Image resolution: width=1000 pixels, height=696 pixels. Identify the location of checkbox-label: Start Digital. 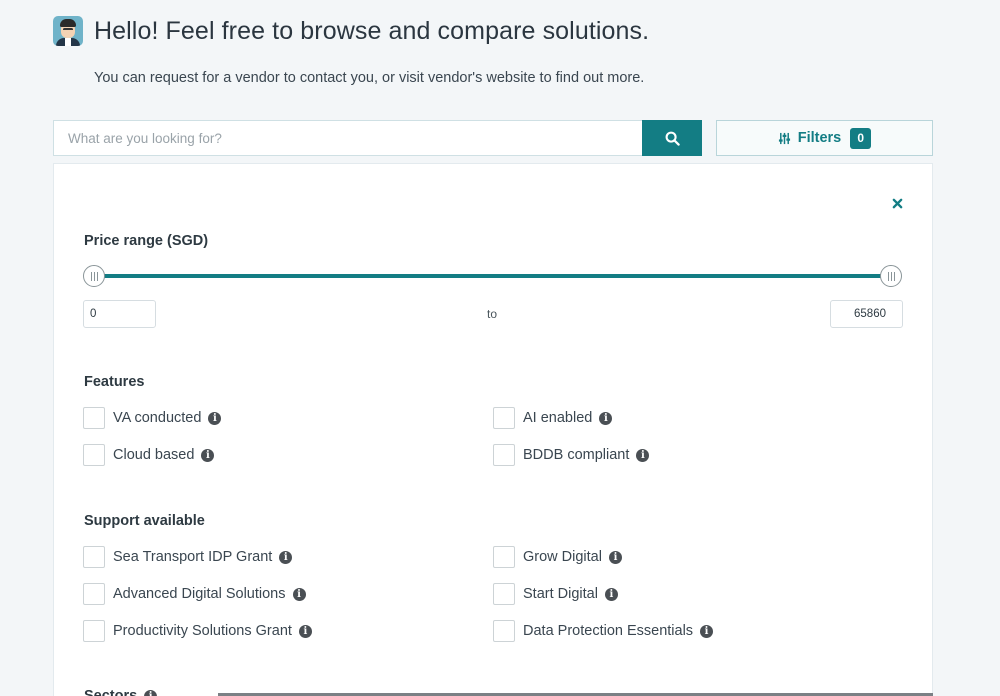
(560, 594).